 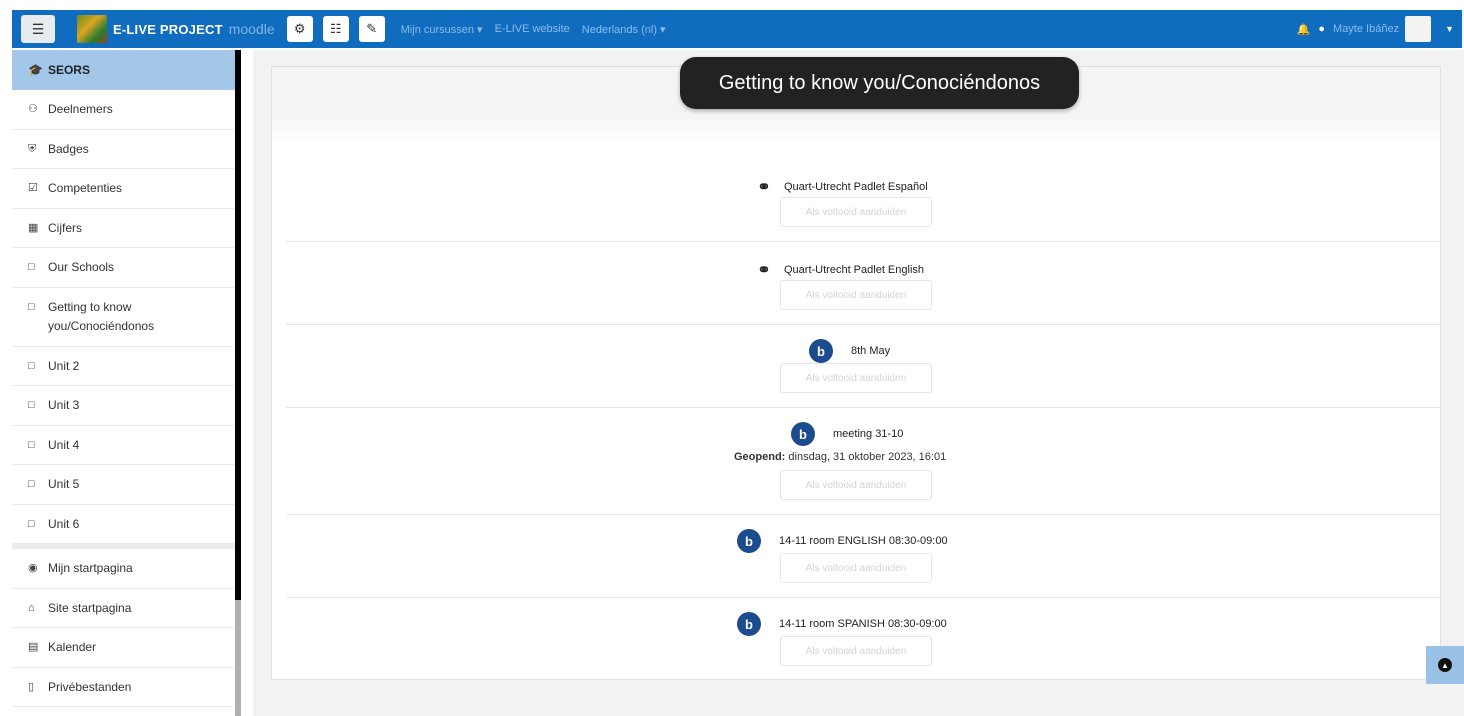 I want to click on activity-item: b 8th May Als voltooid aanduiden, so click(x=863, y=366).